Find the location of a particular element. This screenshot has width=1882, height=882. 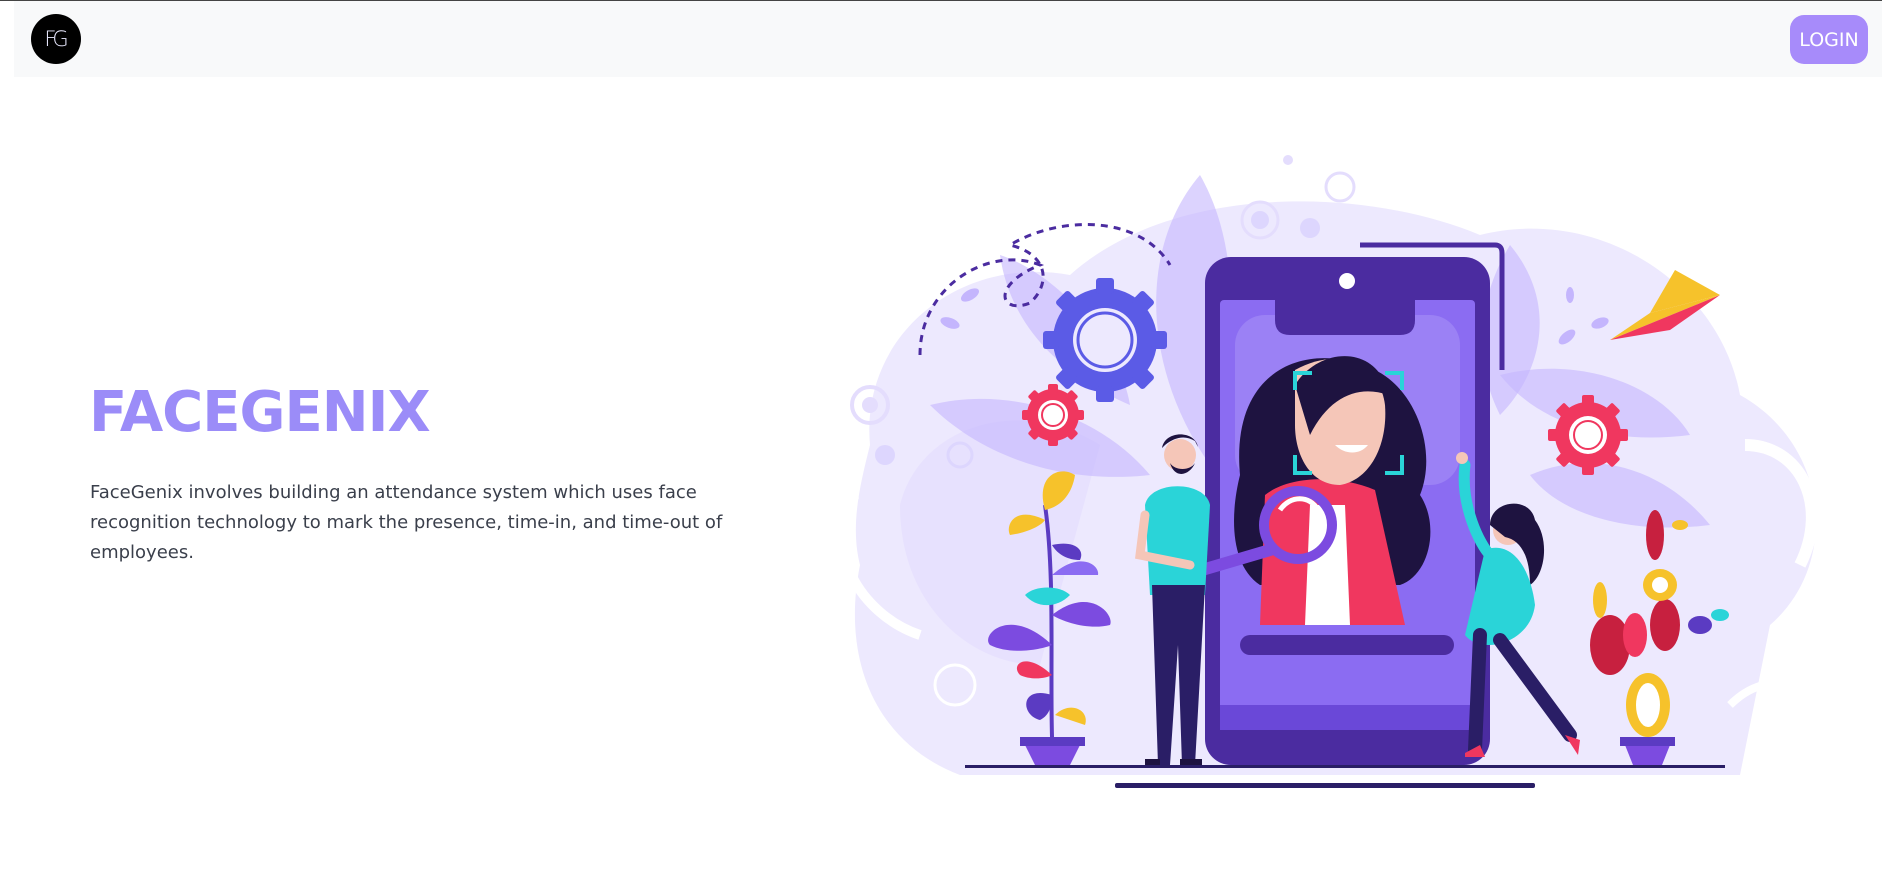

navbar: FG LOGIN is located at coordinates (948, 39).